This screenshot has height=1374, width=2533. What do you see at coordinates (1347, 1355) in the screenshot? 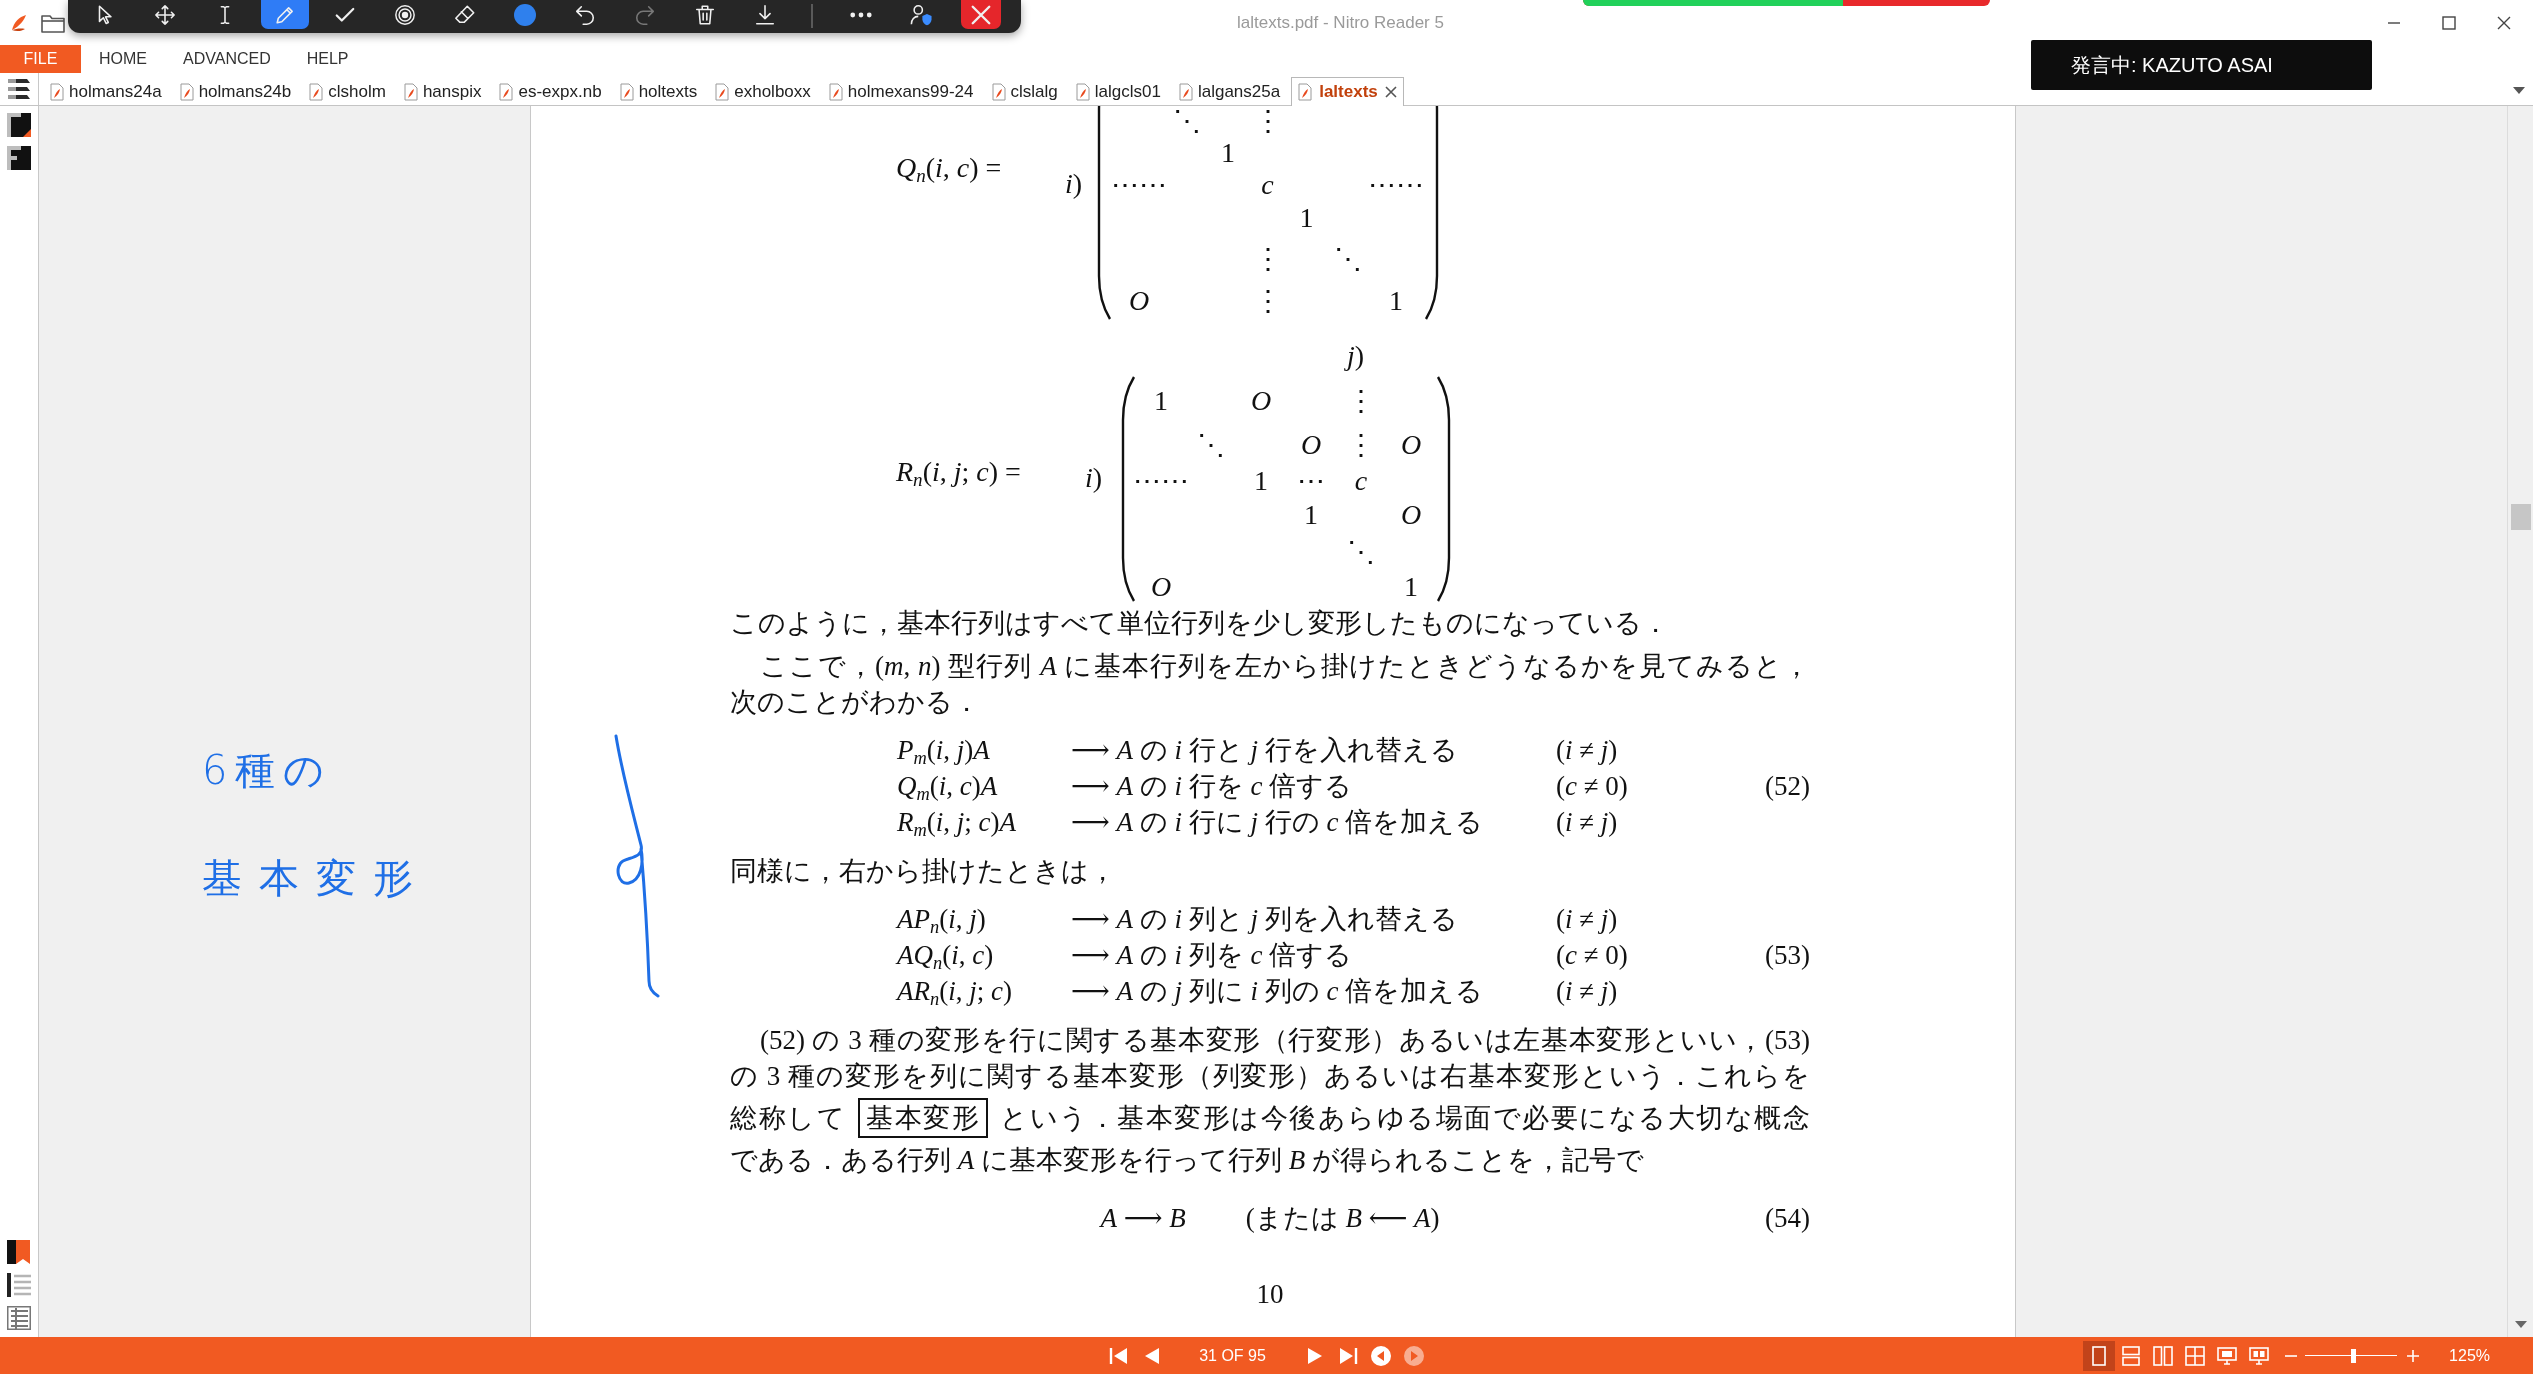
I see `last-page-icon` at bounding box center [1347, 1355].